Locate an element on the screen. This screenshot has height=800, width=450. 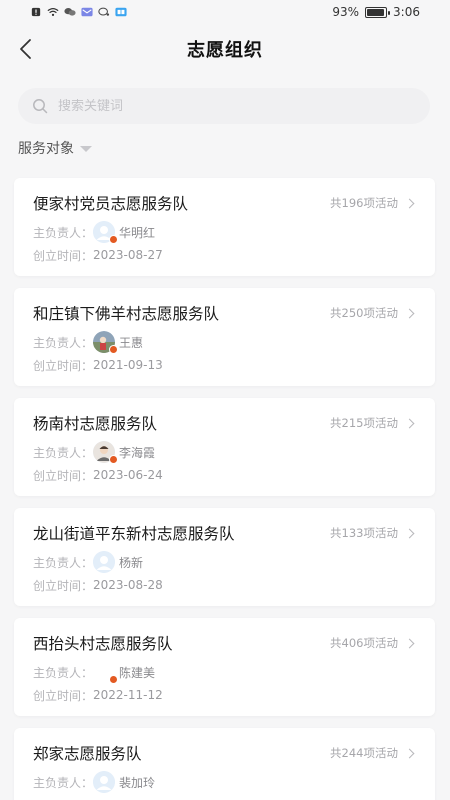
owner-row: 主负责人： 李海霞 is located at coordinates (94, 452).